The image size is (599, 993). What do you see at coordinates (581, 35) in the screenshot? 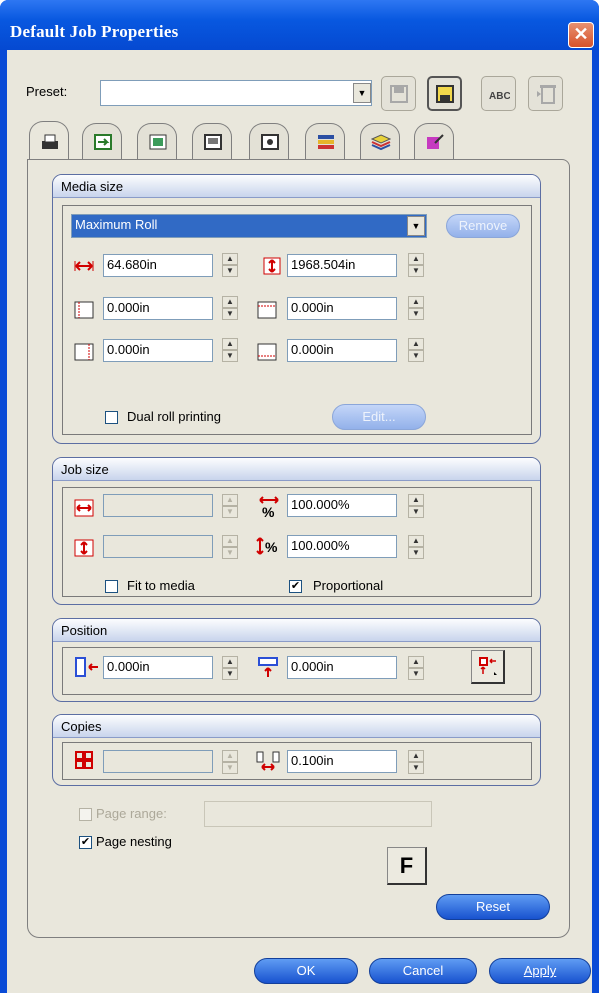
I see `close-button: ✕` at bounding box center [581, 35].